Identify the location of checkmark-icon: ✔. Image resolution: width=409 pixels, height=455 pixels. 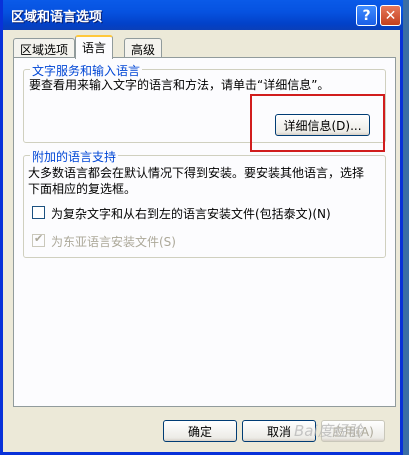
(39, 238).